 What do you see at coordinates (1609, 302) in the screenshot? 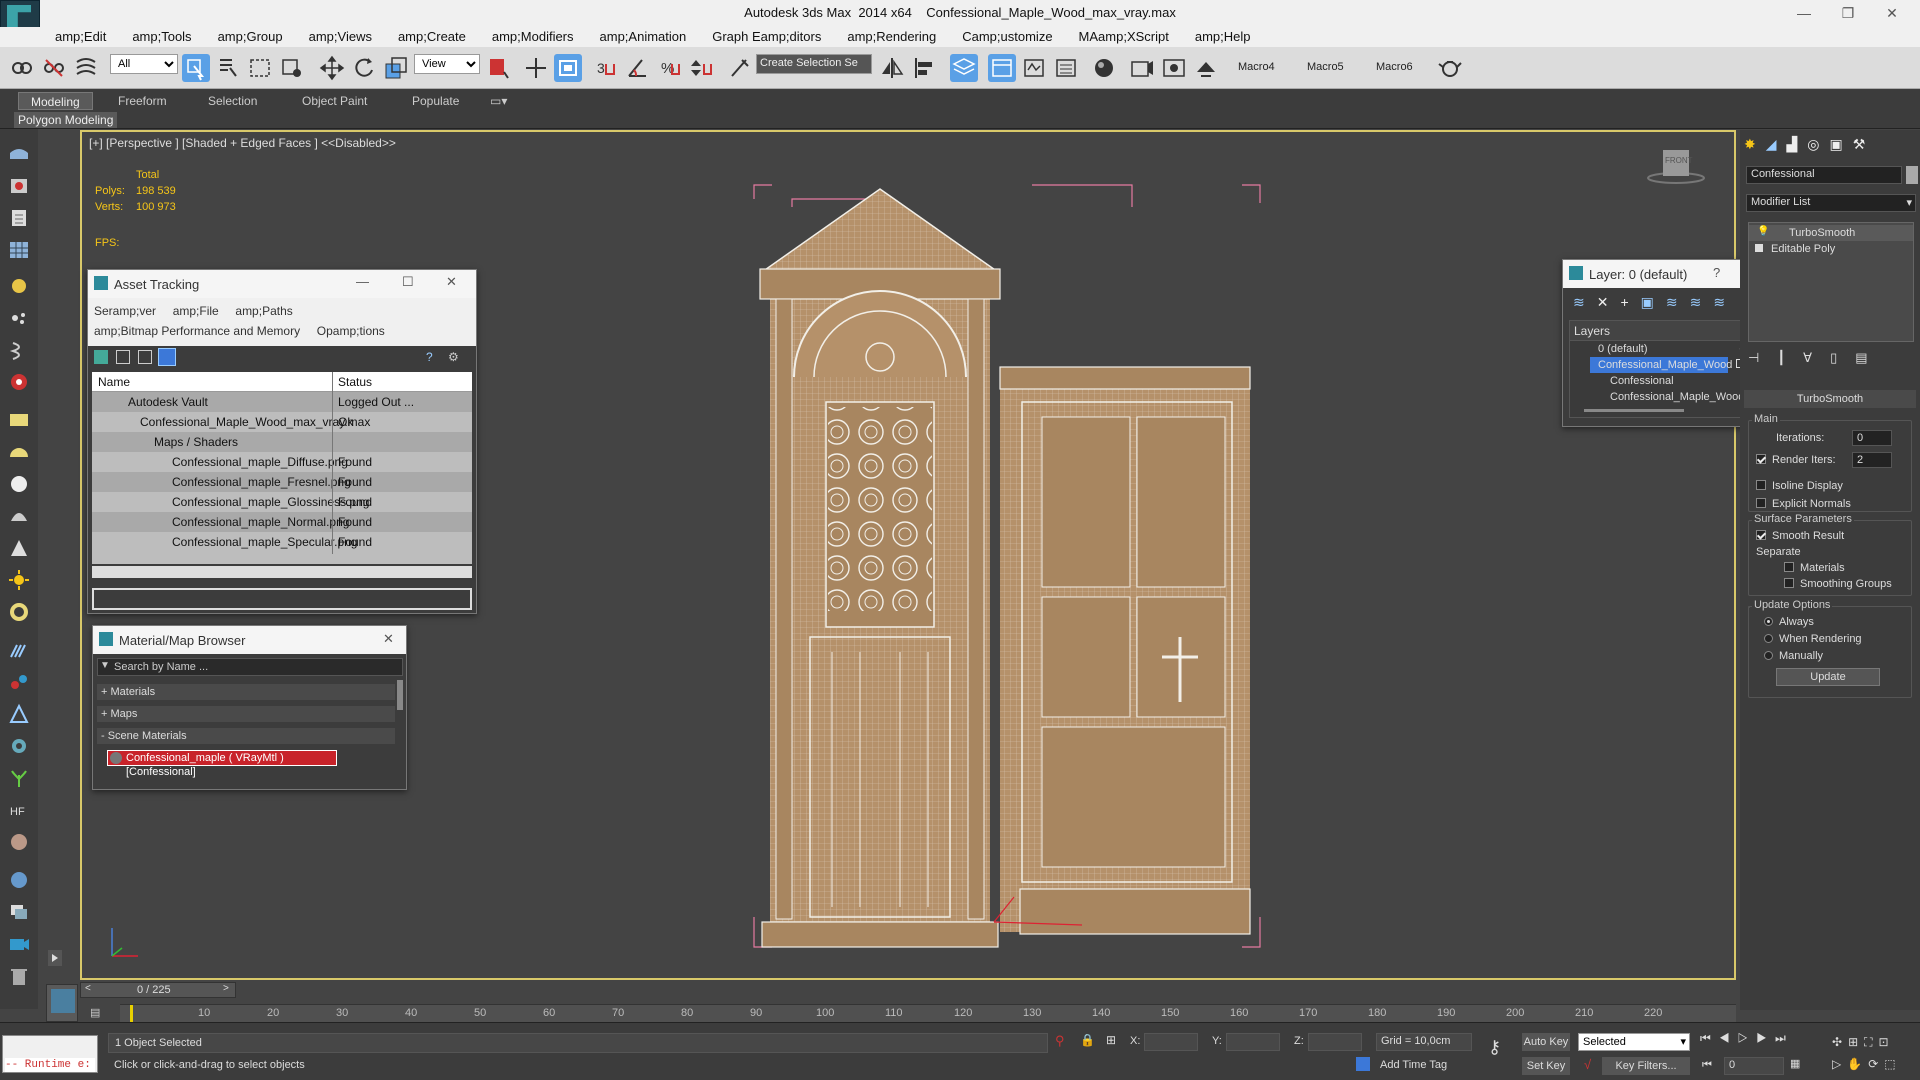
I see `delete-layer-icon: ✕` at bounding box center [1609, 302].